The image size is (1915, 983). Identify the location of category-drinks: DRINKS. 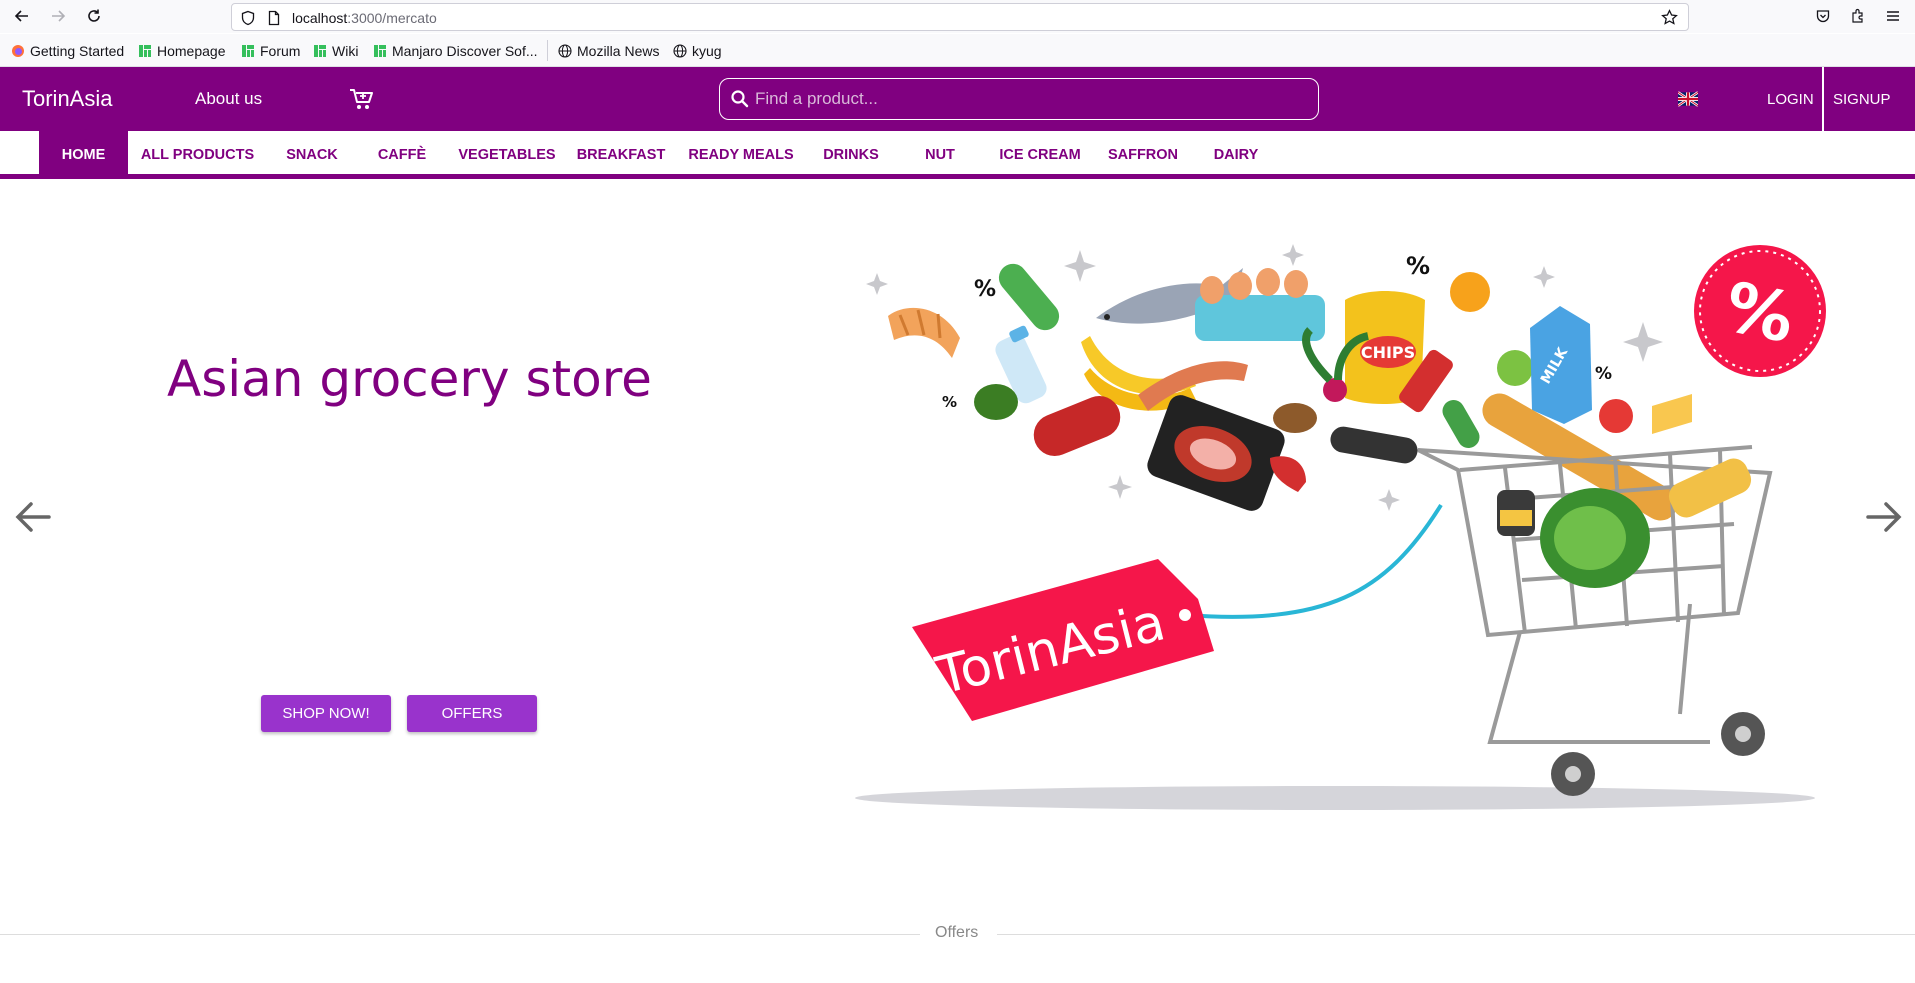
(851, 155).